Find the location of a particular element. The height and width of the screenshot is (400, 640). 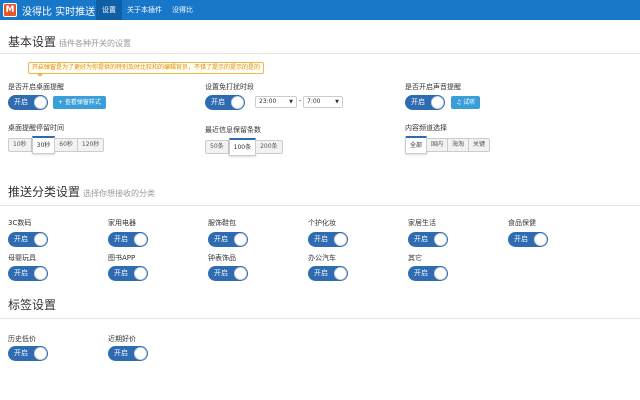

category-label: 家居生活 is located at coordinates (422, 223).